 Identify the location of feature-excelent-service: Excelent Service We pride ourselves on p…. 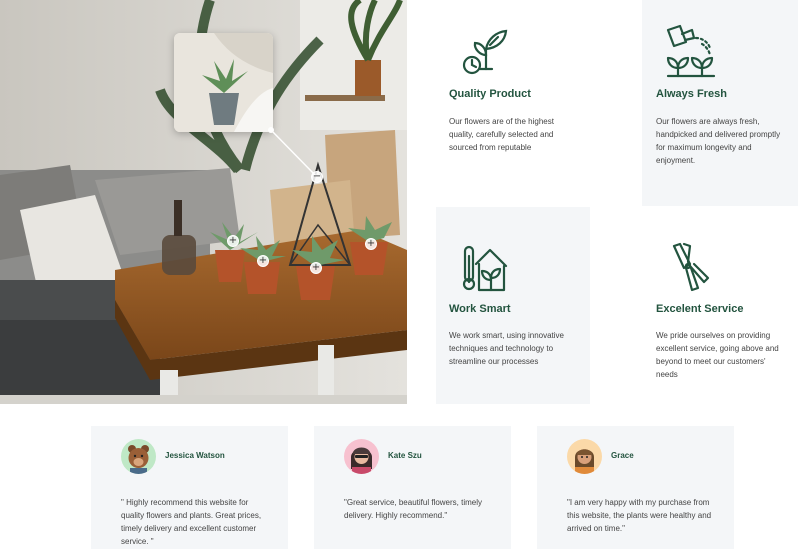
(720, 305).